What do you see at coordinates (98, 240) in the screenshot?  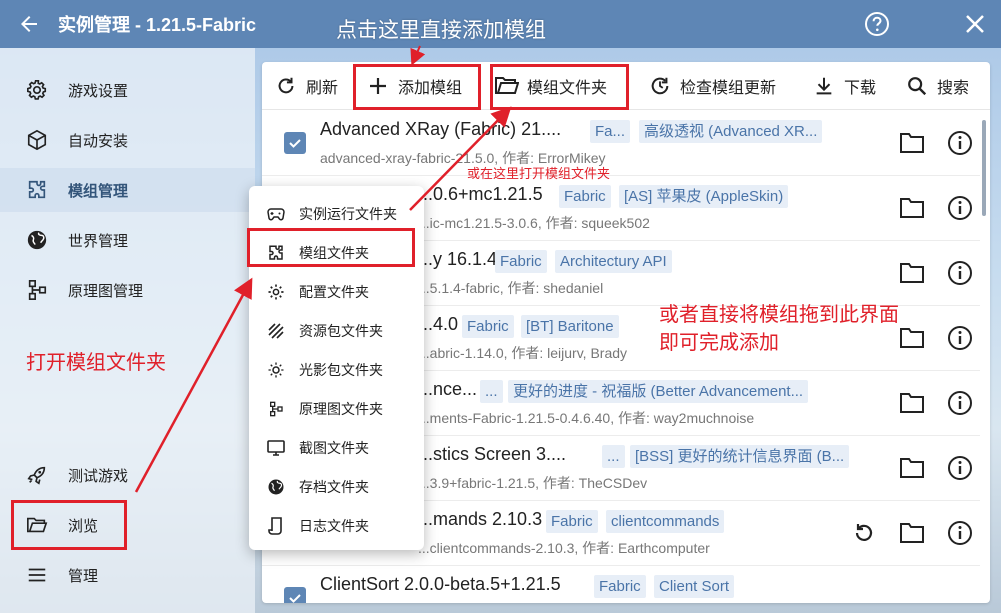 I see `sidebar-item-label: 世界管理` at bounding box center [98, 240].